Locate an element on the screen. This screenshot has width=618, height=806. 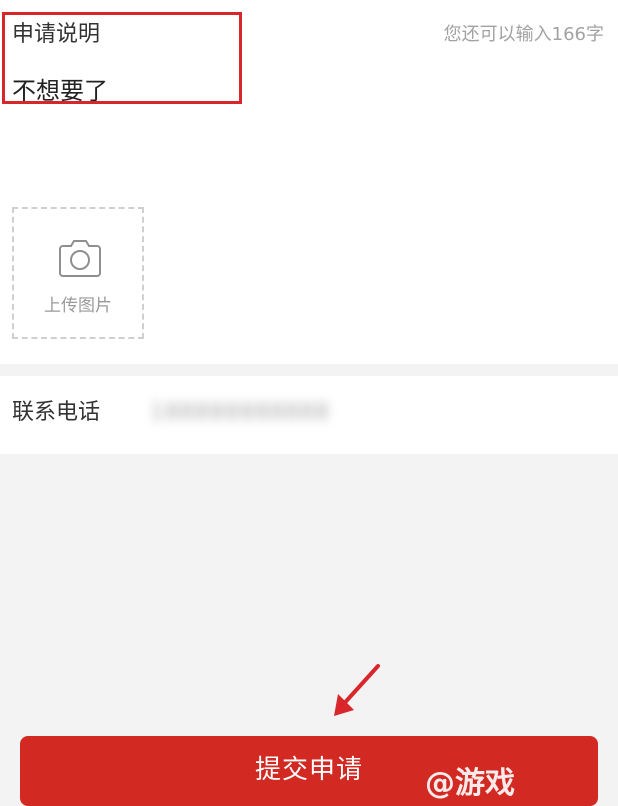
contact-phone-input: 188888888888 is located at coordinates (240, 413).